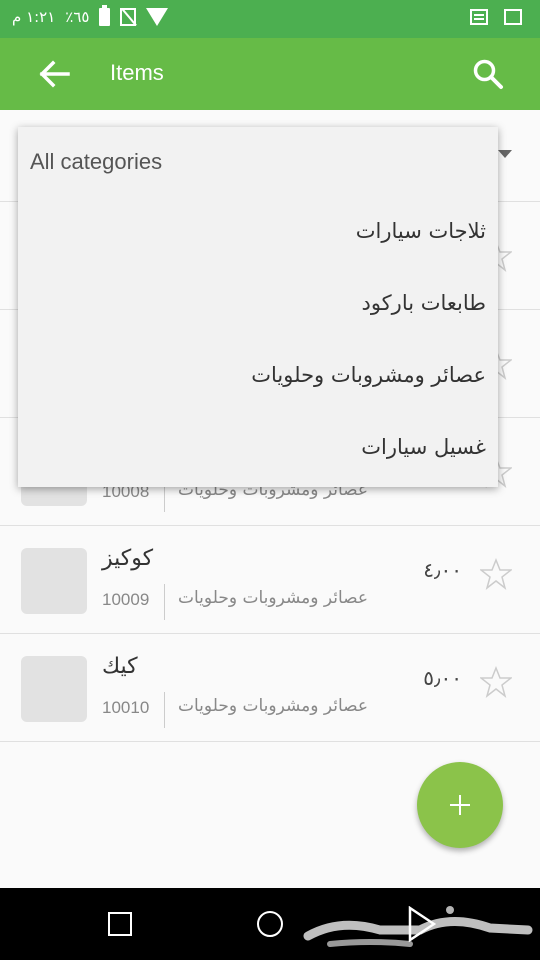  Describe the element at coordinates (270, 74) in the screenshot. I see `app-bar: Items` at that location.